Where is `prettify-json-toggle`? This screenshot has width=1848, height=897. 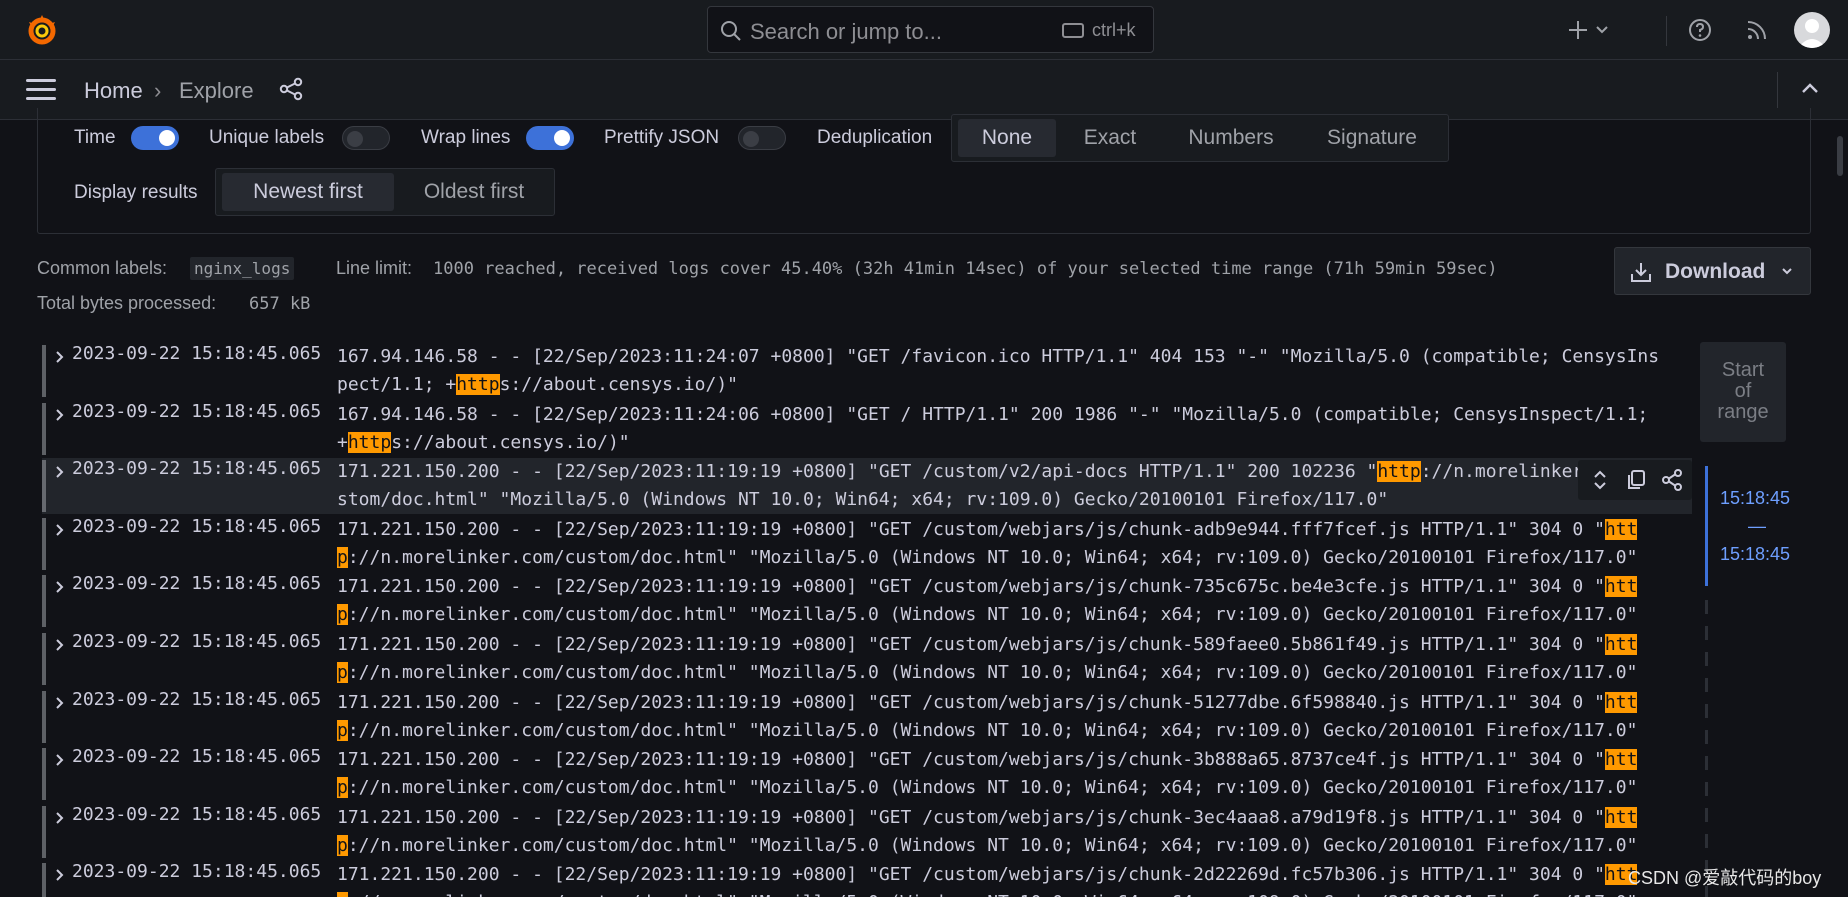
prettify-json-toggle is located at coordinates (762, 138).